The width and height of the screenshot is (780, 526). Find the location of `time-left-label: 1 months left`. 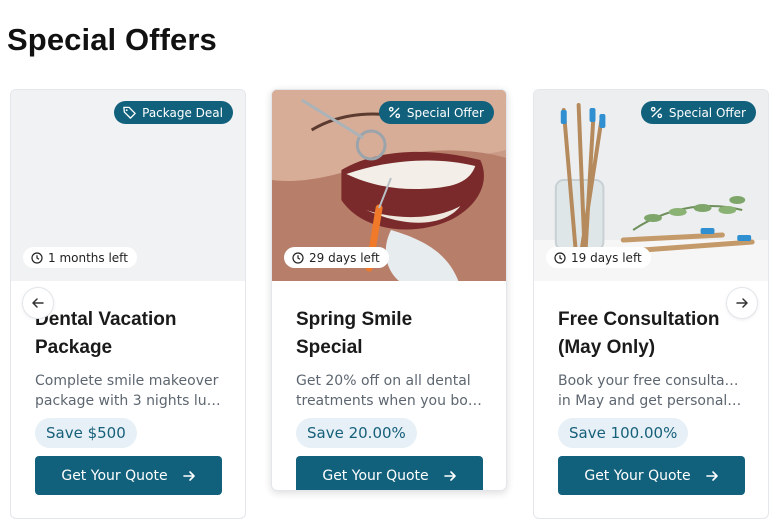

time-left-label: 1 months left is located at coordinates (88, 257).